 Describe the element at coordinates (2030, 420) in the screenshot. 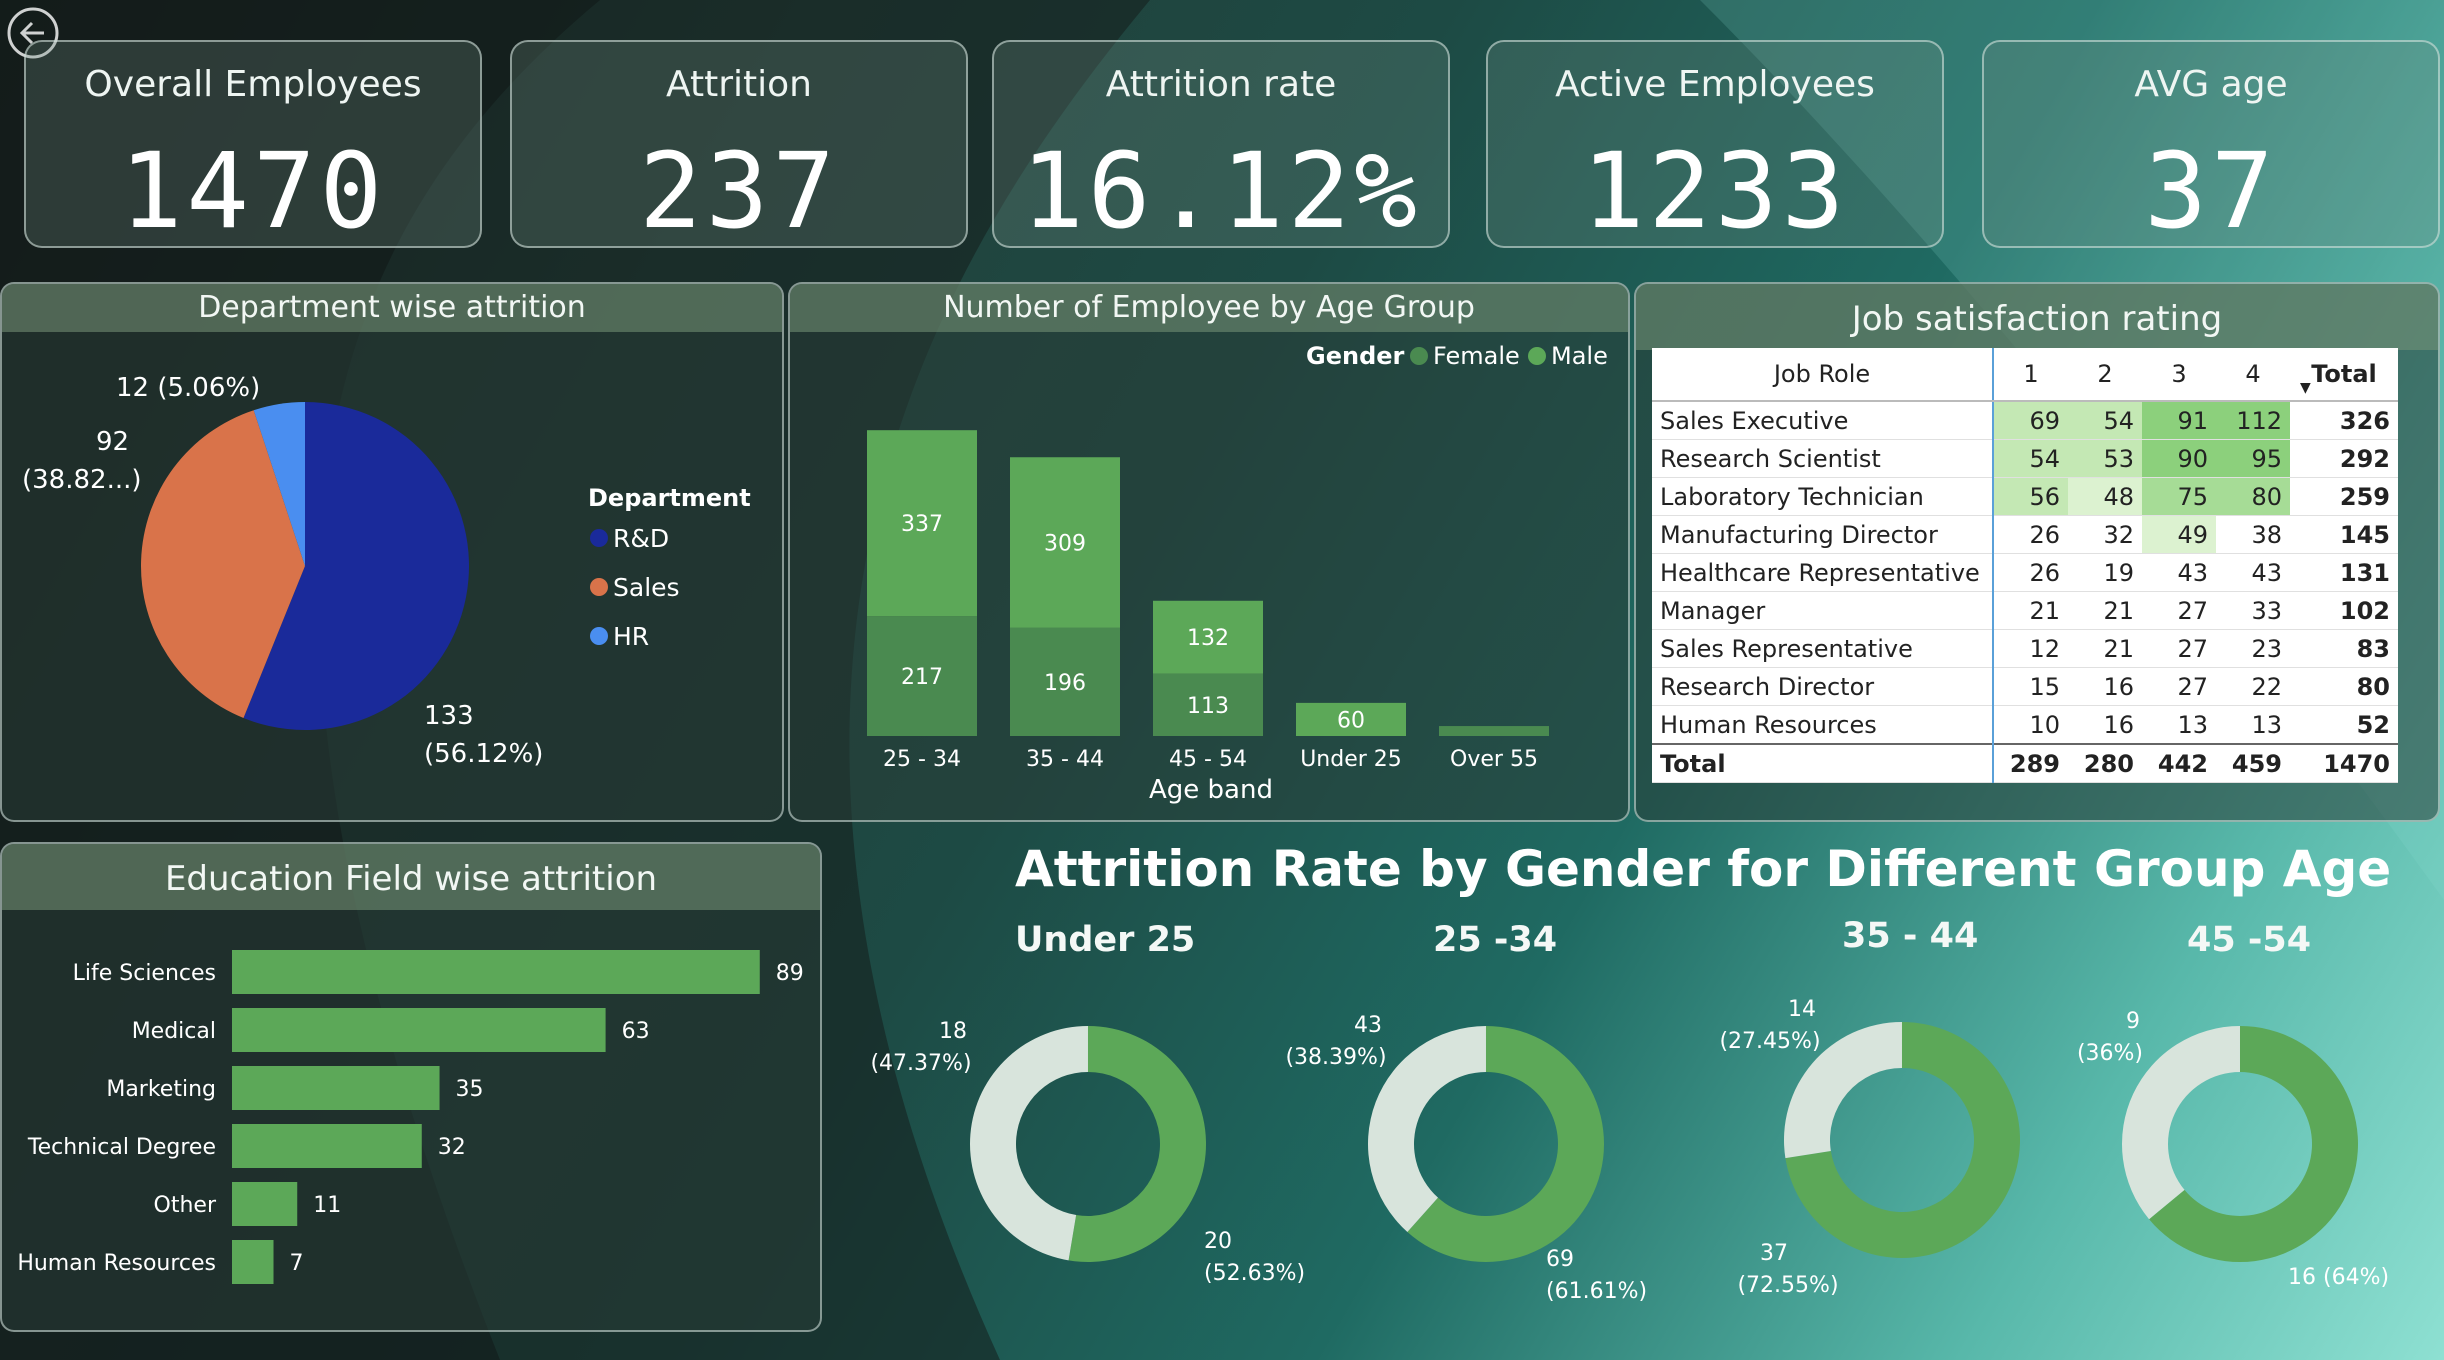

I see `table-cell: 69` at that location.